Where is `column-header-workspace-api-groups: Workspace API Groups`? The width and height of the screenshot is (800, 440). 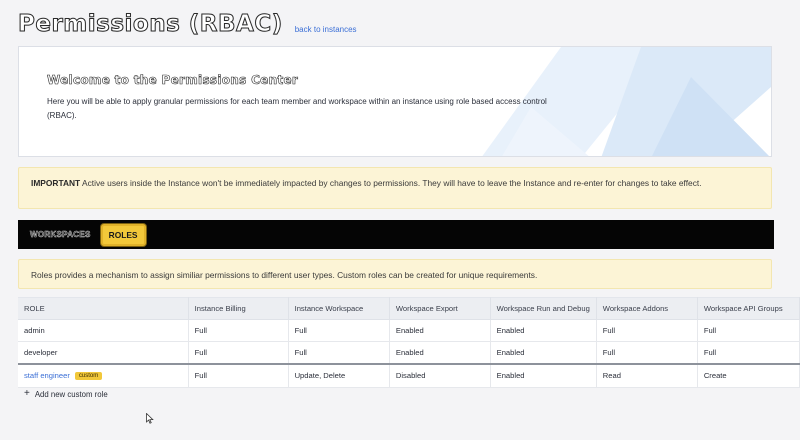
column-header-workspace-api-groups: Workspace API Groups is located at coordinates (748, 308).